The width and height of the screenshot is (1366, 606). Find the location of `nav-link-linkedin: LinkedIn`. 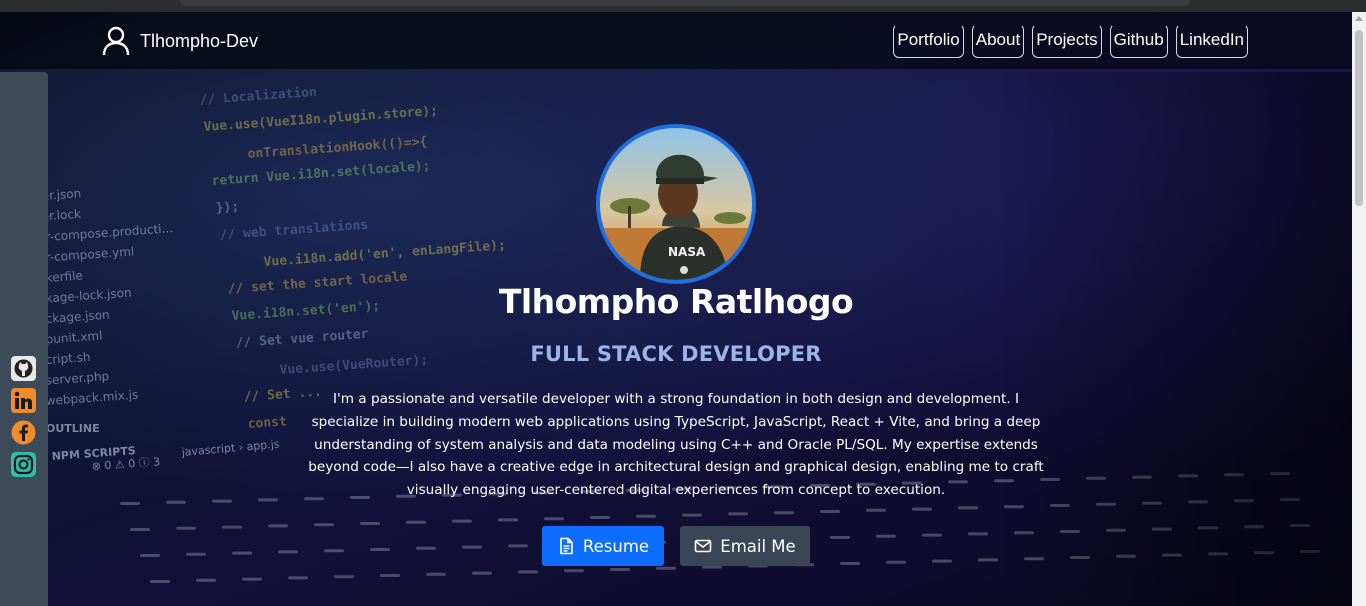

nav-link-linkedin: LinkedIn is located at coordinates (1211, 41).